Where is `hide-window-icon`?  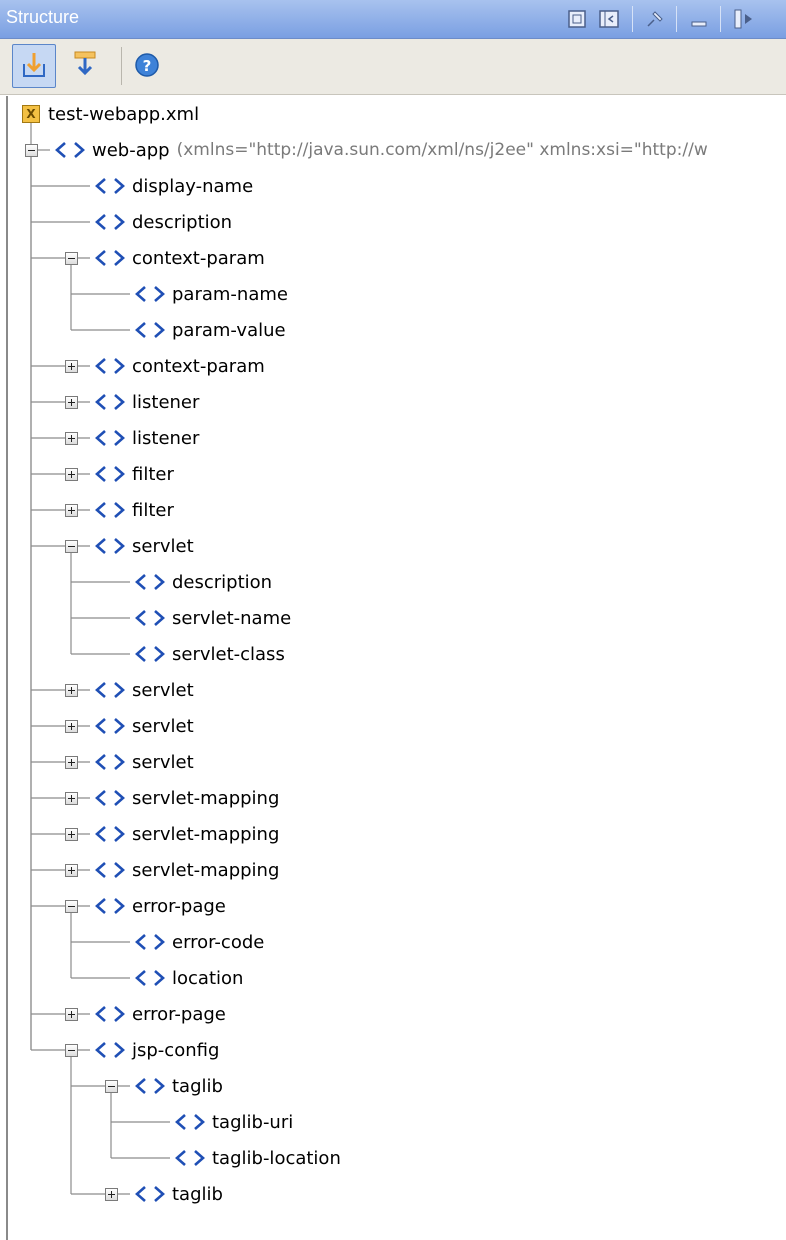
hide-window-icon is located at coordinates (743, 19).